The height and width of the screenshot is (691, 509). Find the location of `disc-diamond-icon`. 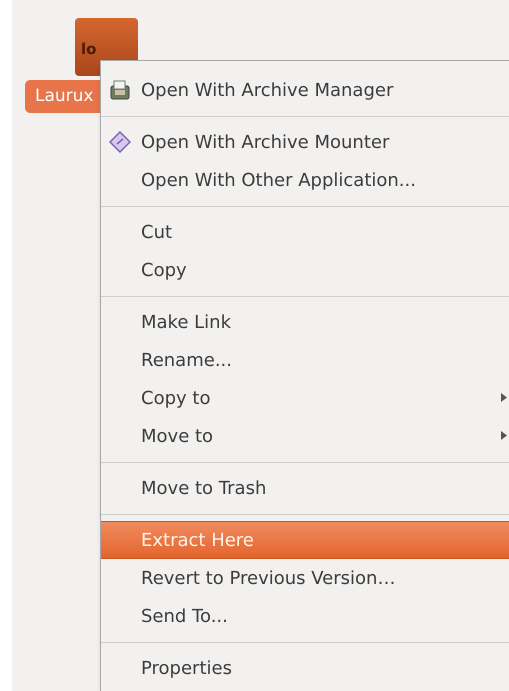

disc-diamond-icon is located at coordinates (120, 142).